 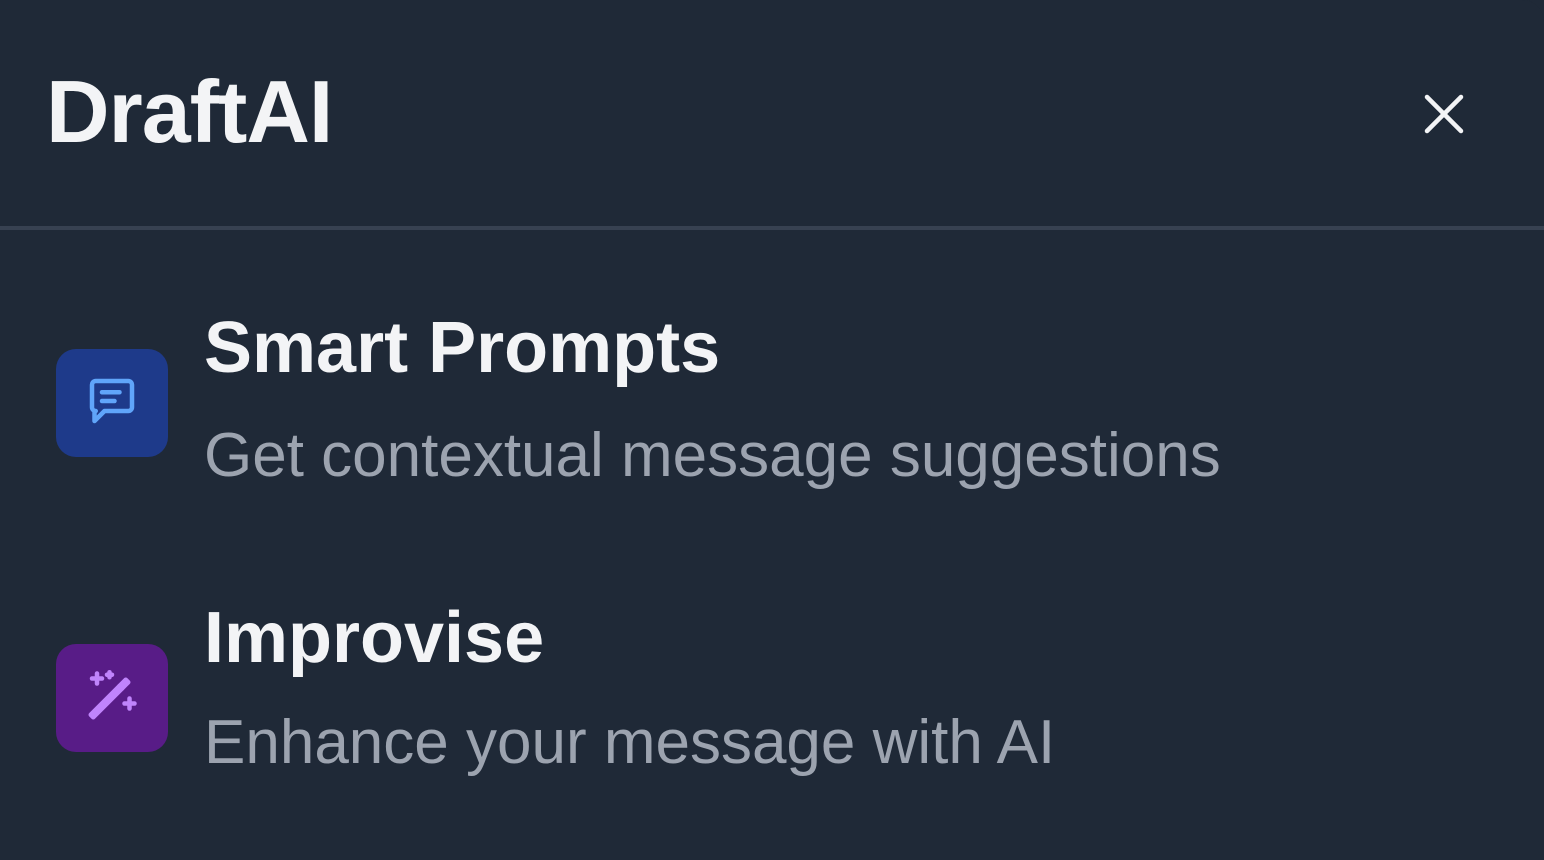 I want to click on chat-message-icon, so click(x=112, y=403).